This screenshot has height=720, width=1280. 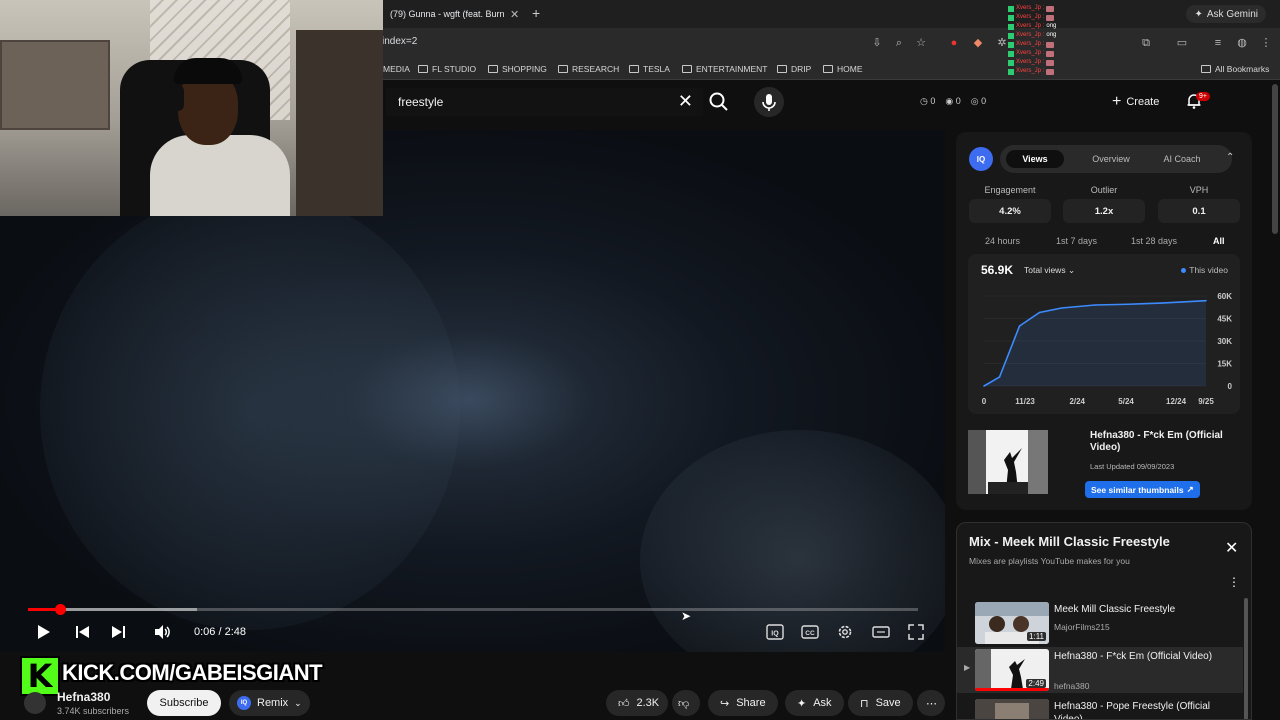 I want to click on range-all: All, so click(x=1219, y=241).